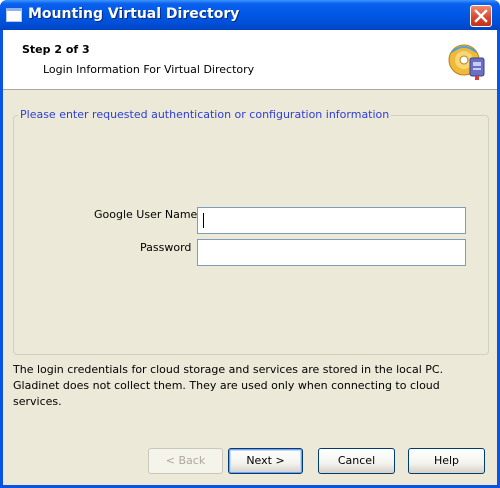 The image size is (500, 488). I want to click on disk-network-icon, so click(466, 62).